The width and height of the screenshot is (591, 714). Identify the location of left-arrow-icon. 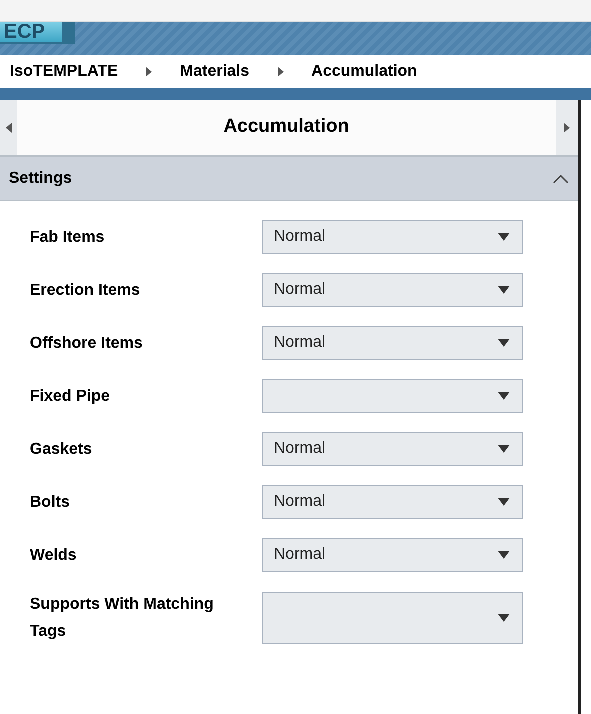
(9, 127).